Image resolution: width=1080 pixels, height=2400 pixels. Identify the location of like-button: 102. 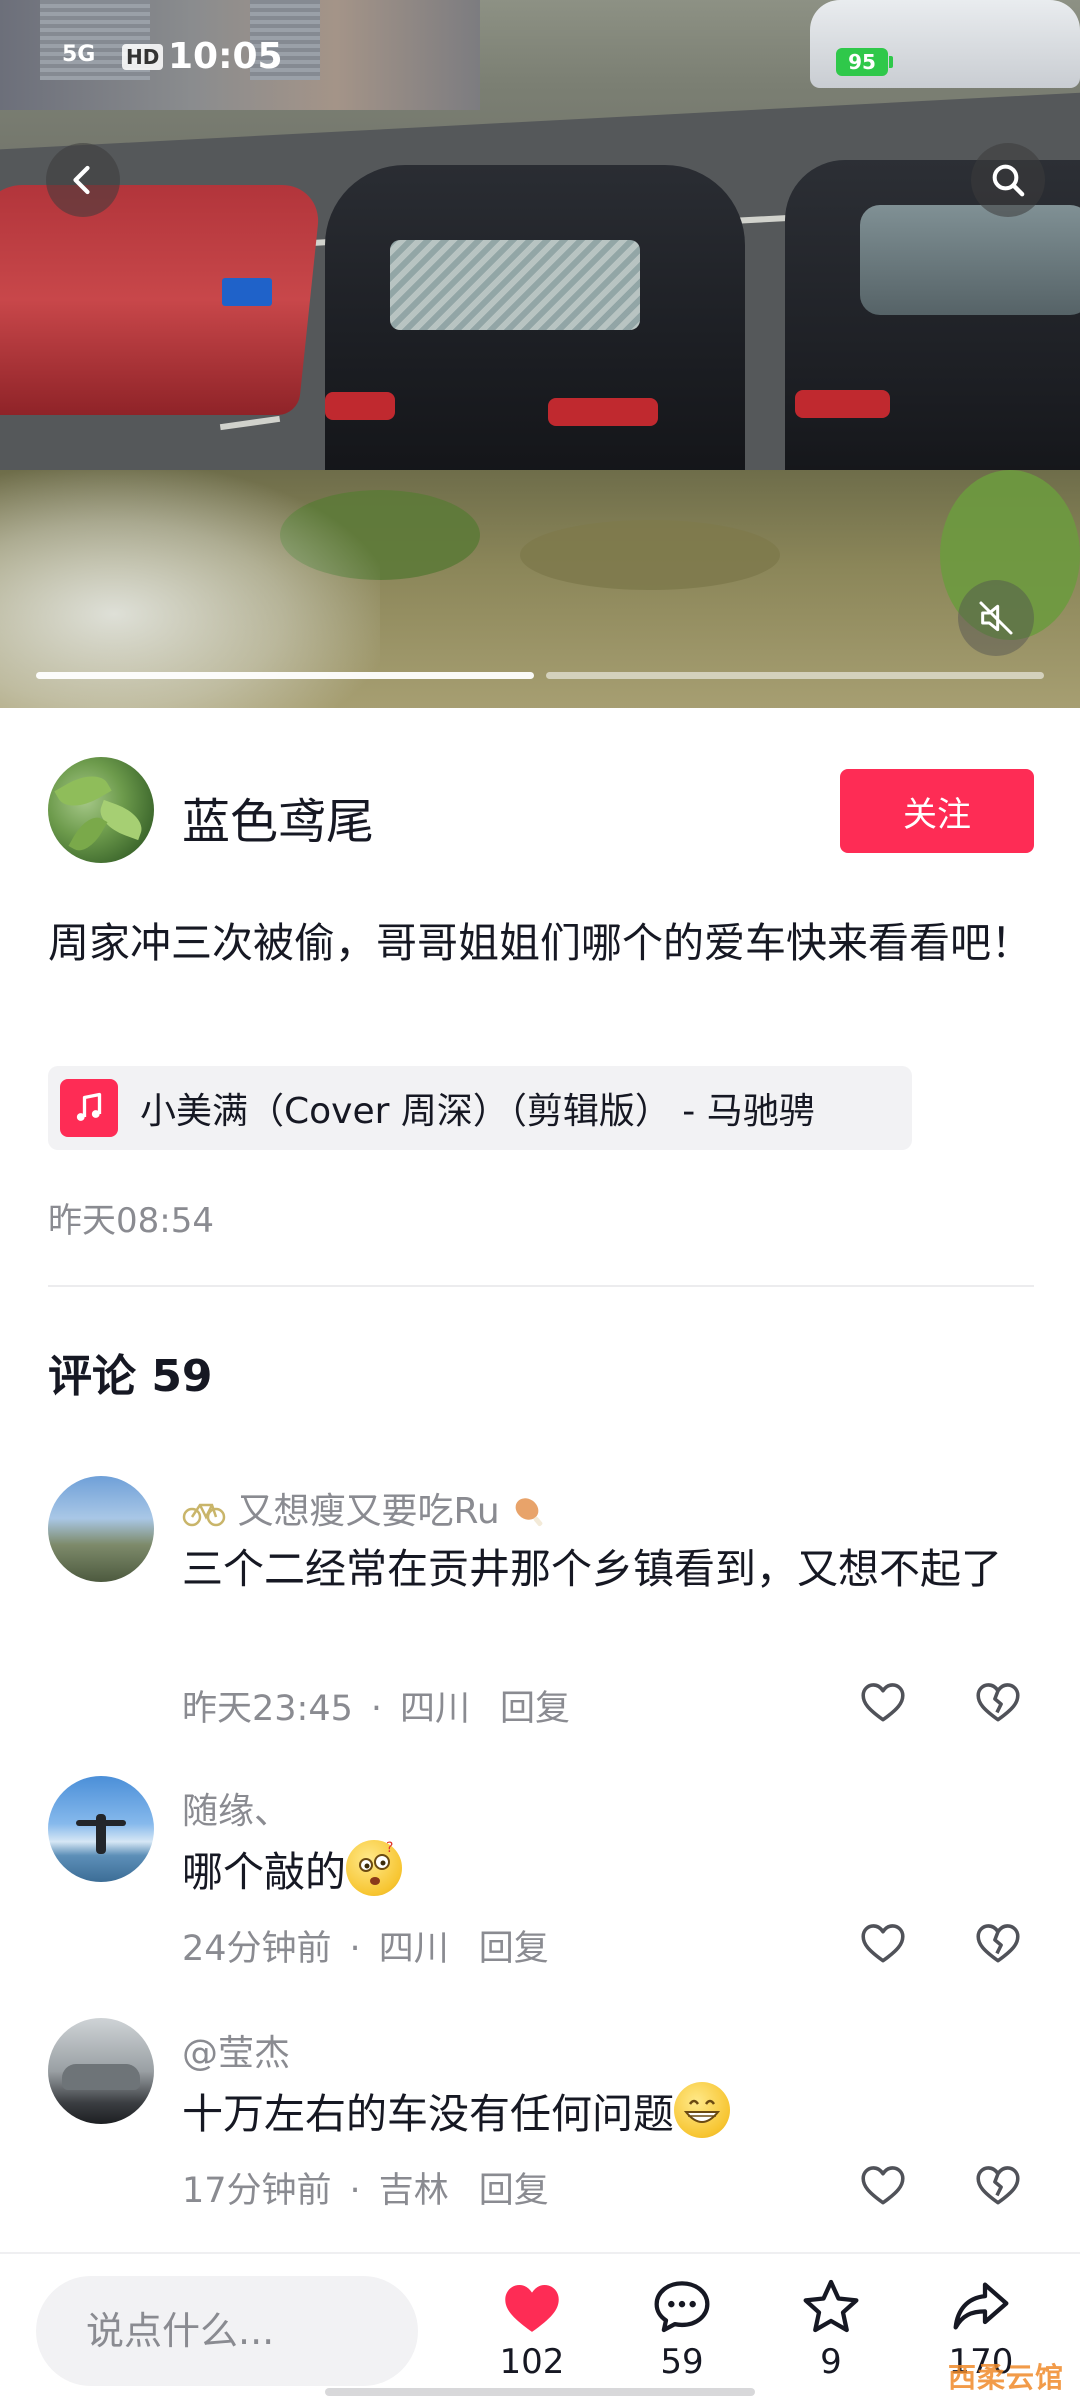
(532, 2329).